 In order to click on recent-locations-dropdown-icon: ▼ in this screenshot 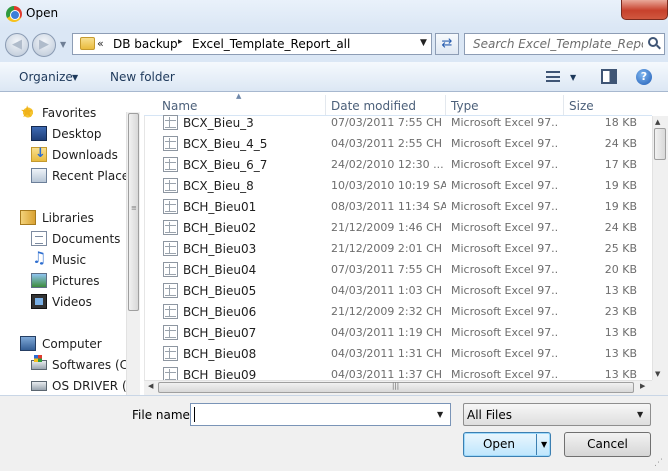, I will do `click(63, 44)`.